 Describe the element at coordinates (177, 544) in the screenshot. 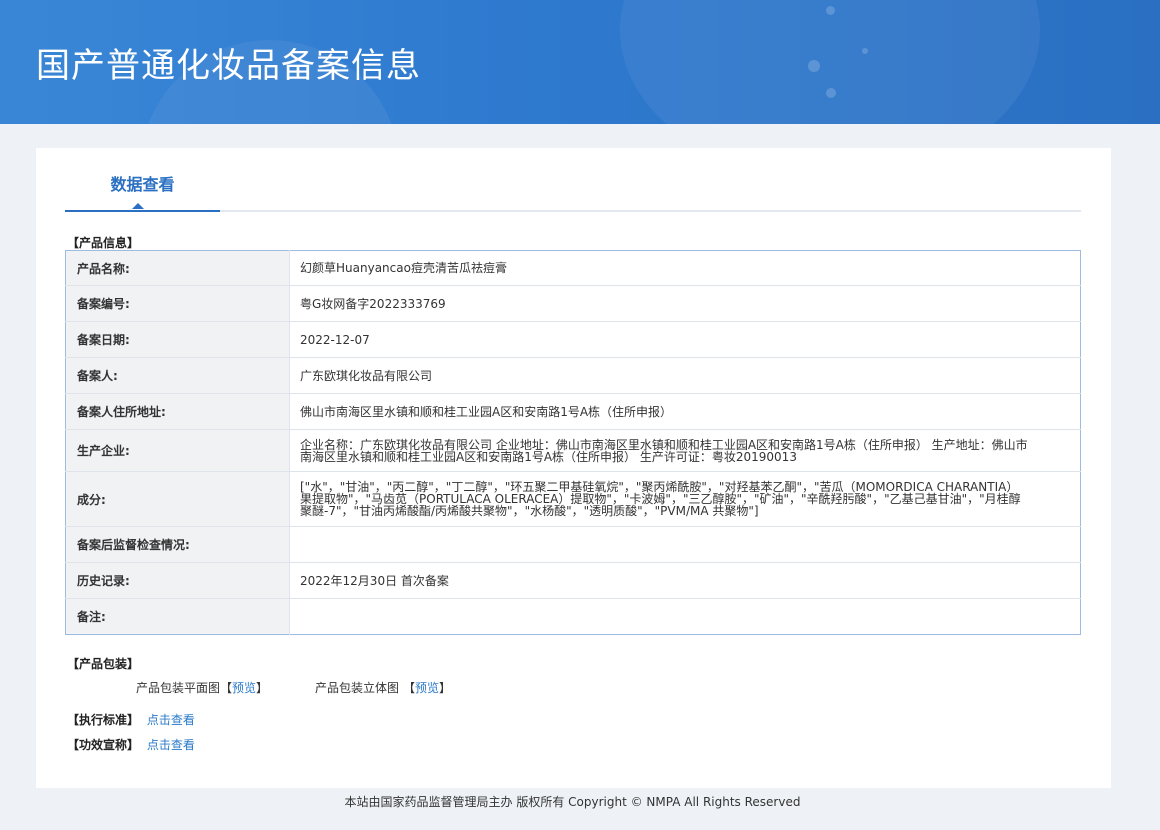

I see `row-label: 备案后监督检查情况:` at that location.